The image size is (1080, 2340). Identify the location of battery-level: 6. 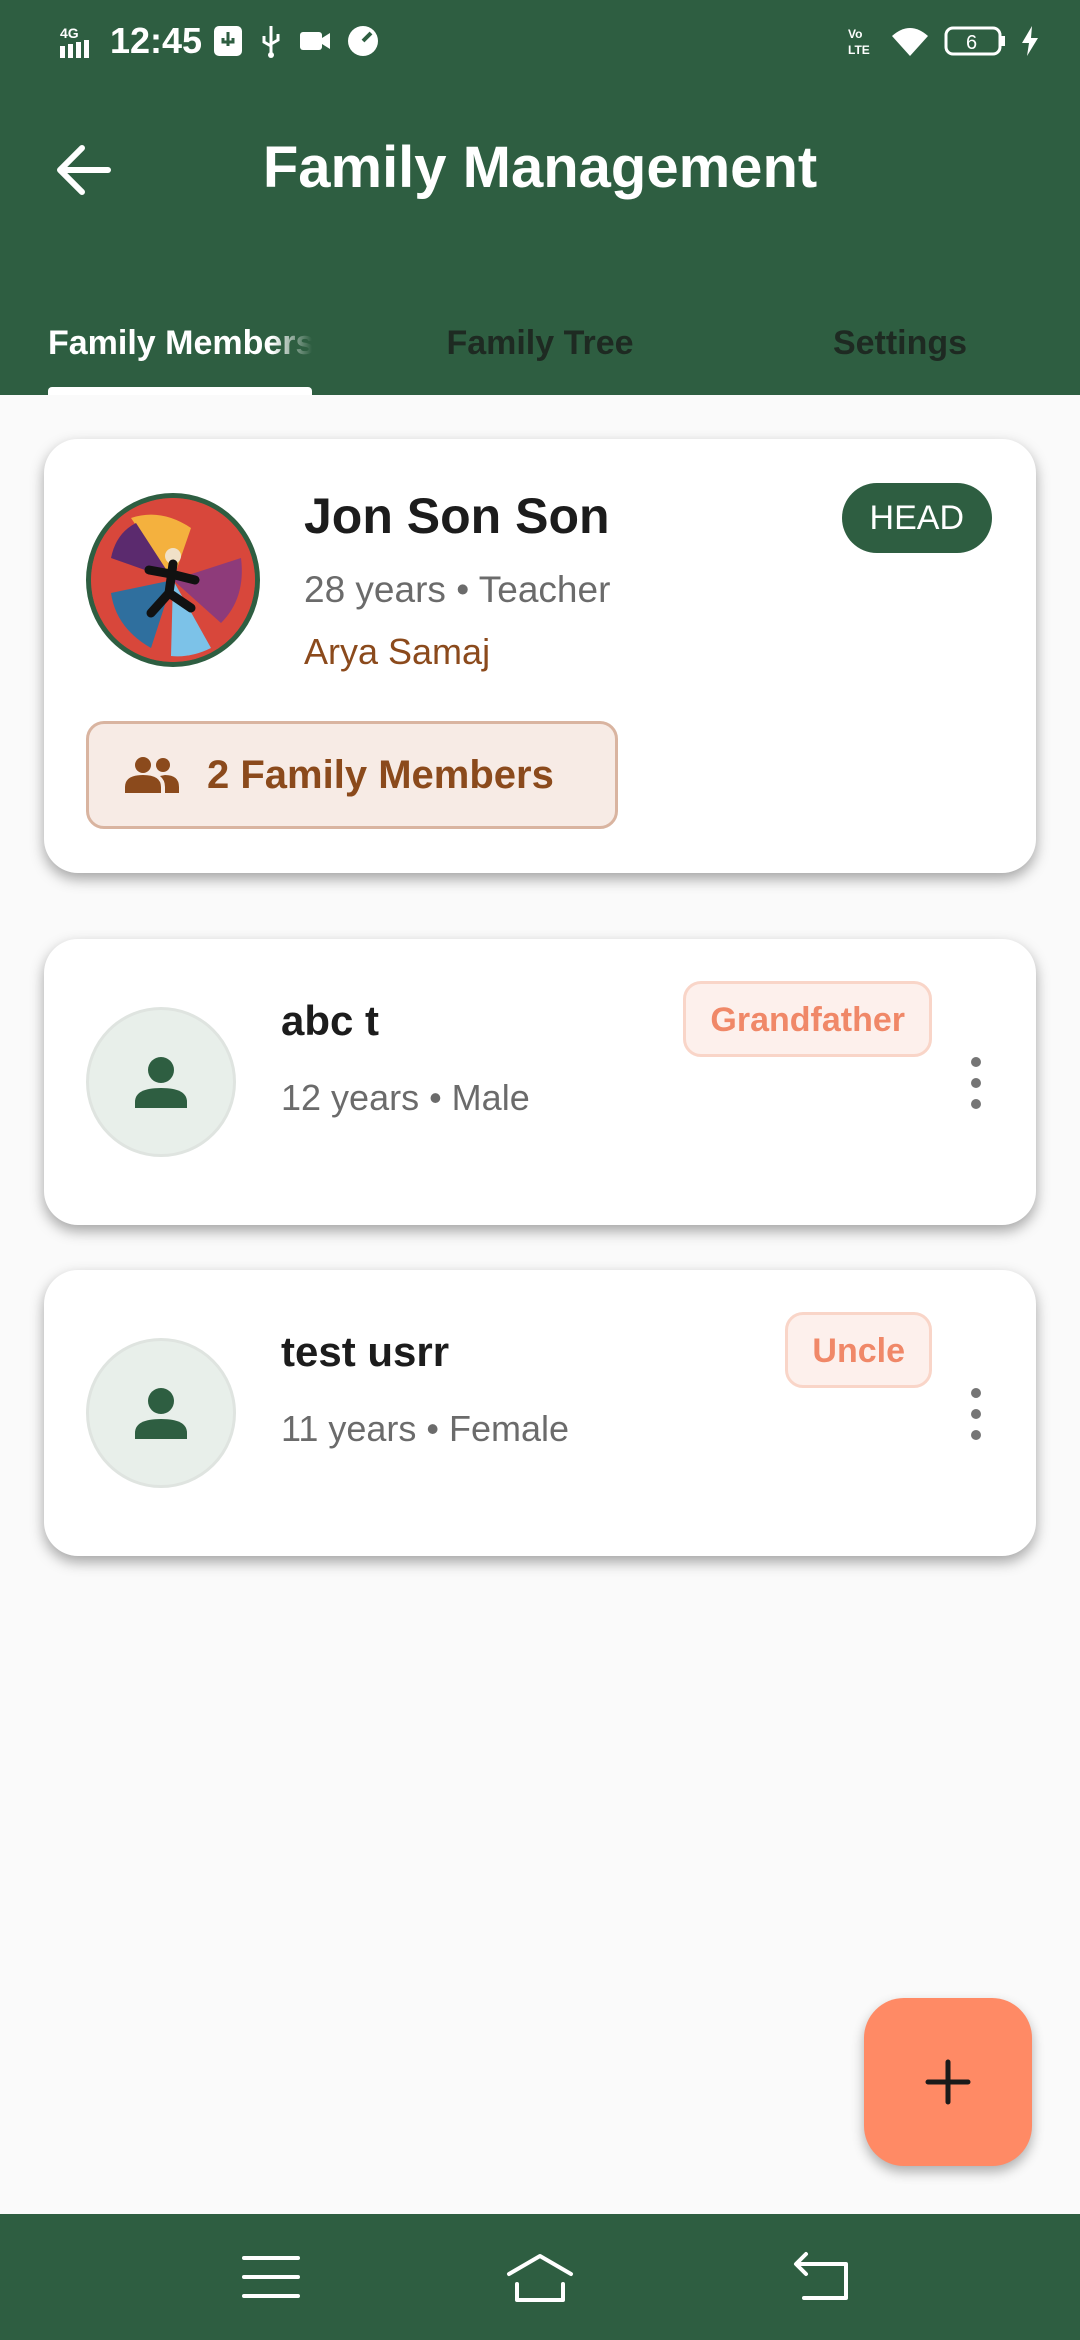
(971, 43).